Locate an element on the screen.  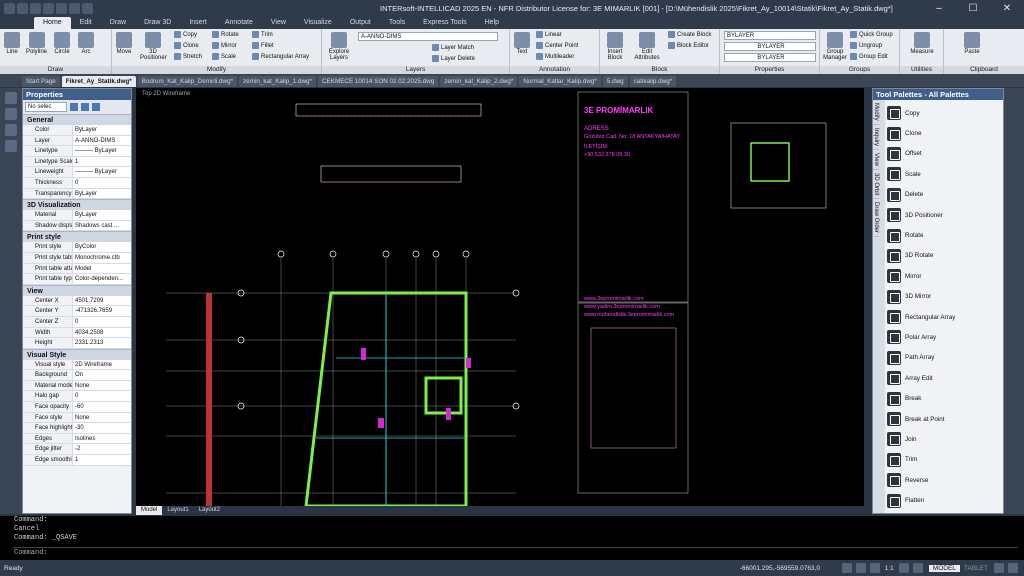
doc-tab: 5.dwg is located at coordinates (615, 81).